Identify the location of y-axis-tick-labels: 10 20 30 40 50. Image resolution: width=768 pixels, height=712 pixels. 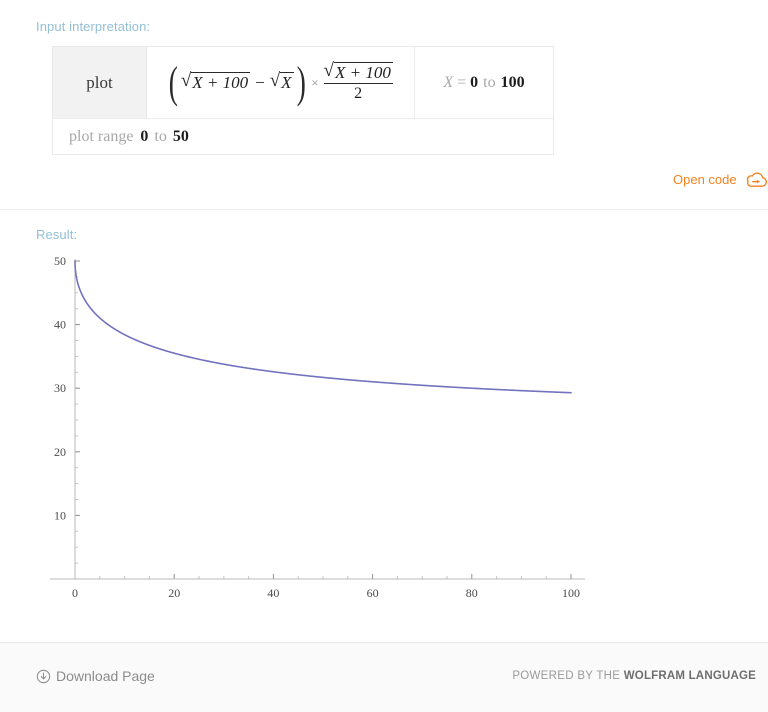
(60, 388).